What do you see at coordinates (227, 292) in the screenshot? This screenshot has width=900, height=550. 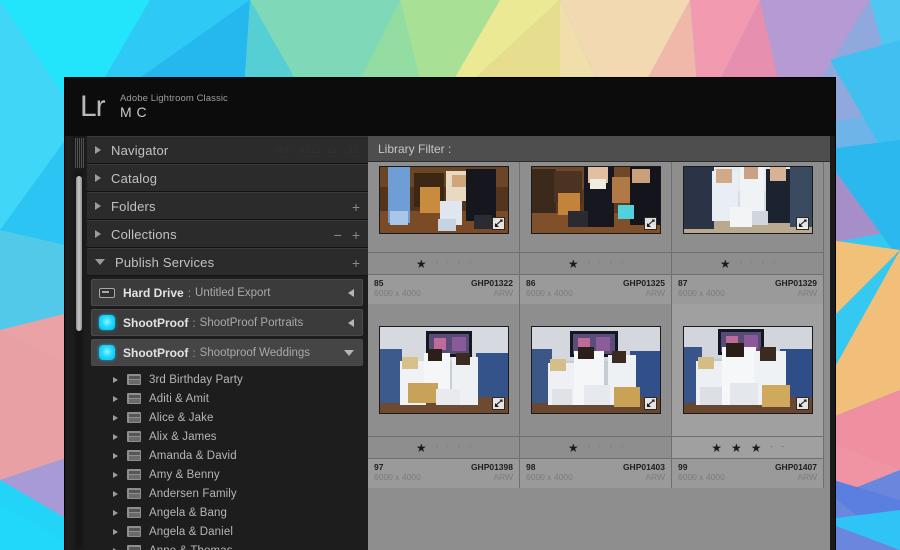 I see `publish-service-hard-drive: Hard Drive : Untitled Export` at bounding box center [227, 292].